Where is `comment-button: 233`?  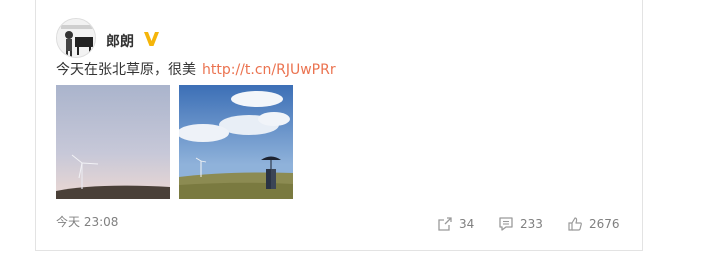
comment-button: 233 is located at coordinates (520, 224).